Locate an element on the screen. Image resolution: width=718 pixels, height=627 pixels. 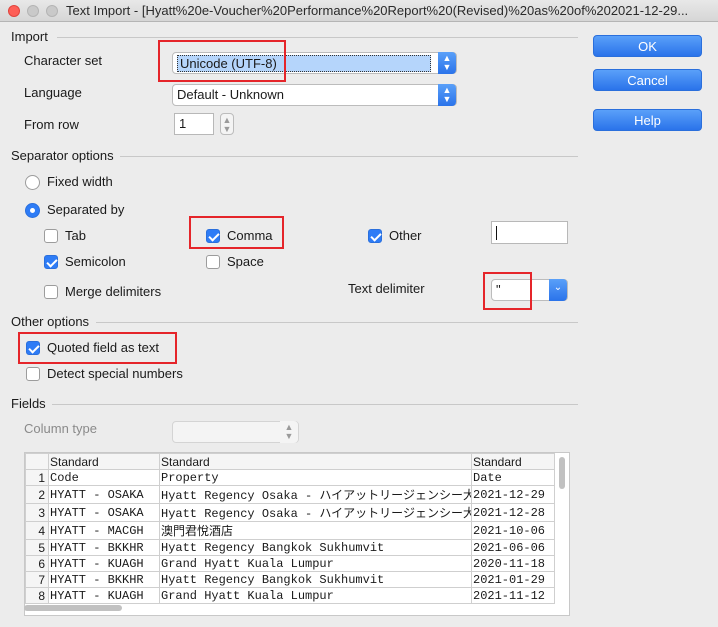
other-label: Other is located at coordinates (405, 235).